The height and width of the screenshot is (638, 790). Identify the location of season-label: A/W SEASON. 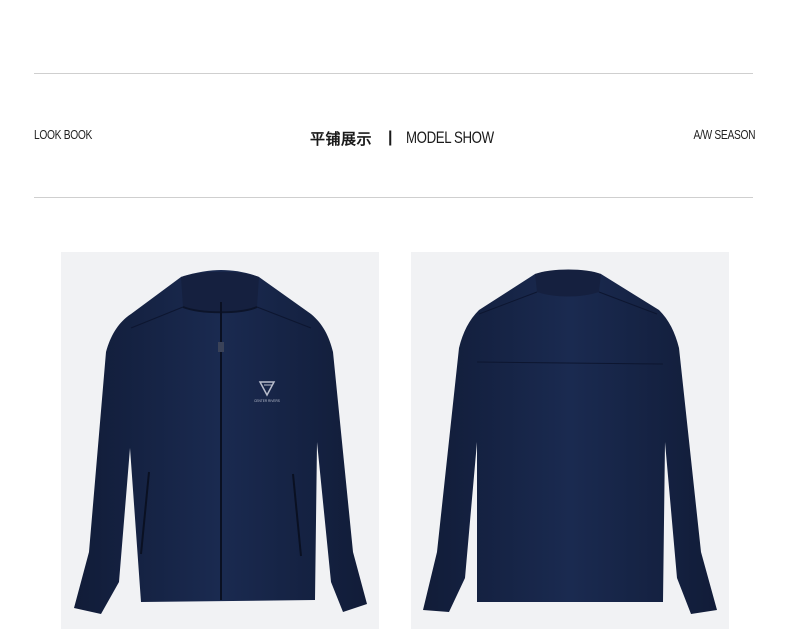
(724, 135).